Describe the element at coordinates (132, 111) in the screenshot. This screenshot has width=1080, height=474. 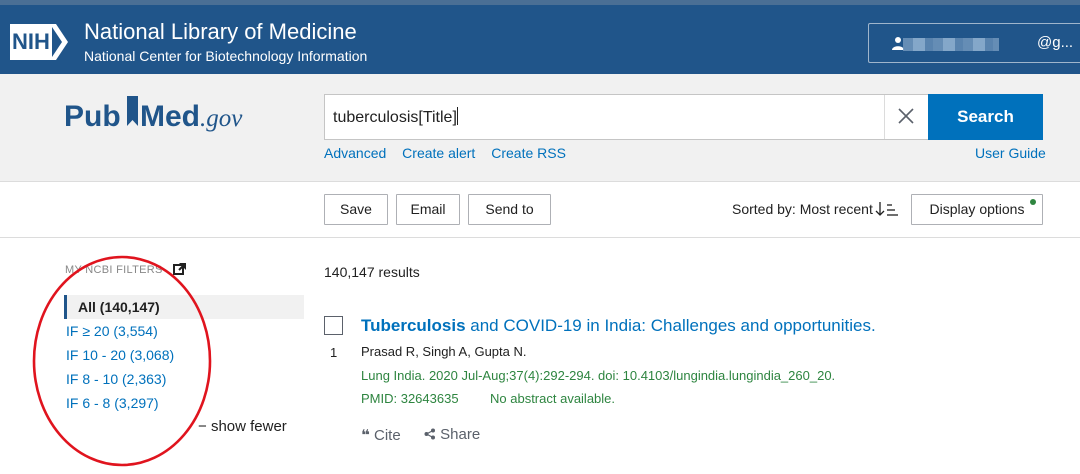
I see `bookmark-icon` at that location.